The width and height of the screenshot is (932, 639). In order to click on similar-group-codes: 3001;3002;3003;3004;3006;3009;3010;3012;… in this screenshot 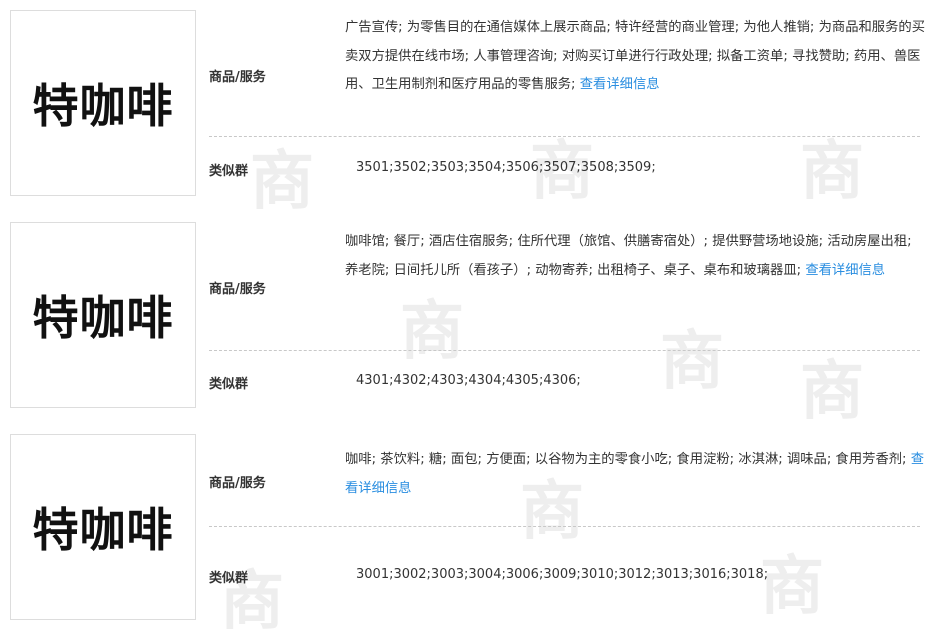, I will do `click(562, 574)`.